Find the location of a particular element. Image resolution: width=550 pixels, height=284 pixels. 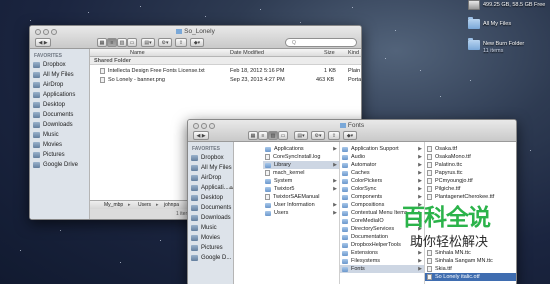

hard-drive-icon is located at coordinates (474, 5).